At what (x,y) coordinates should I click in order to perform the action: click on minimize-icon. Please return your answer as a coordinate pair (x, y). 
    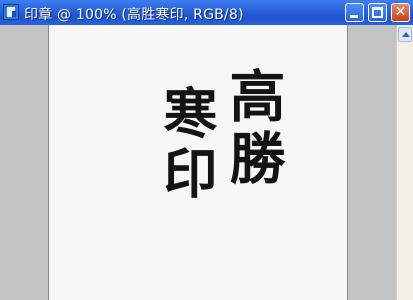
    Looking at the image, I should click on (354, 16).